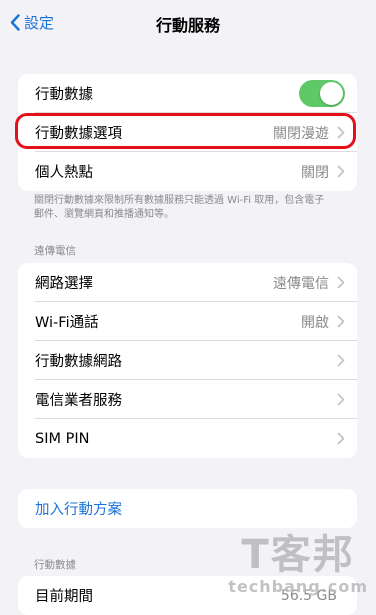 The image size is (376, 615). Describe the element at coordinates (55, 251) in the screenshot. I see `carrier-section-header: 遠傳電信` at that location.